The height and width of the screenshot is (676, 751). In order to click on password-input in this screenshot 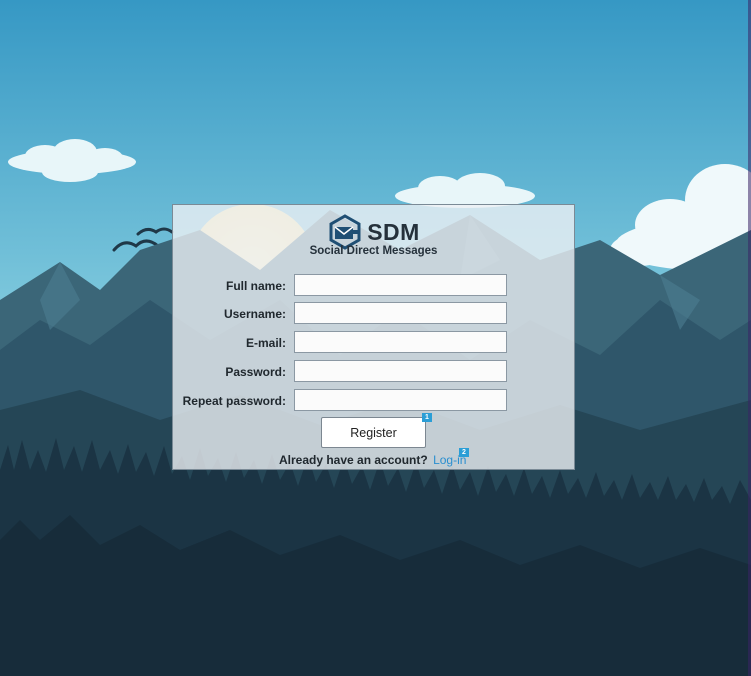, I will do `click(400, 371)`.